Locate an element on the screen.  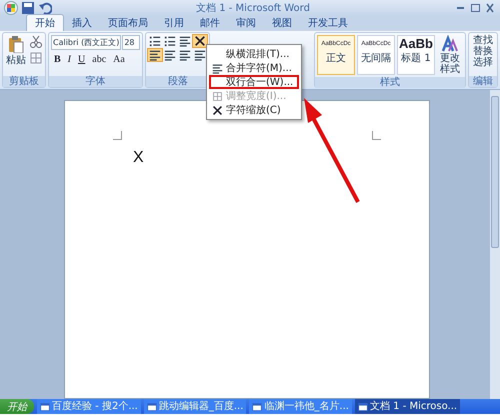
group-label: 样式 is located at coordinates (390, 82).